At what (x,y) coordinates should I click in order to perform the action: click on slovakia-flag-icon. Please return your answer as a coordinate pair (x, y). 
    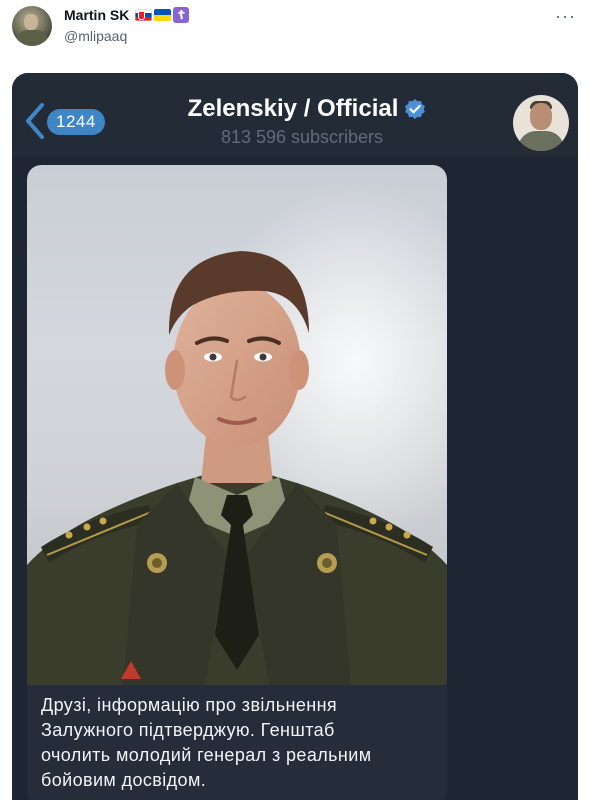
    Looking at the image, I should click on (144, 15).